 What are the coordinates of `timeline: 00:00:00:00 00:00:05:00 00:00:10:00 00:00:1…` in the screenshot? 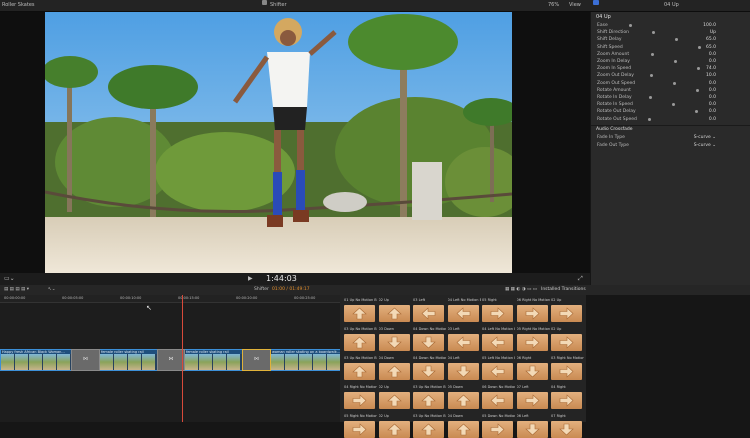 It's located at (186, 358).